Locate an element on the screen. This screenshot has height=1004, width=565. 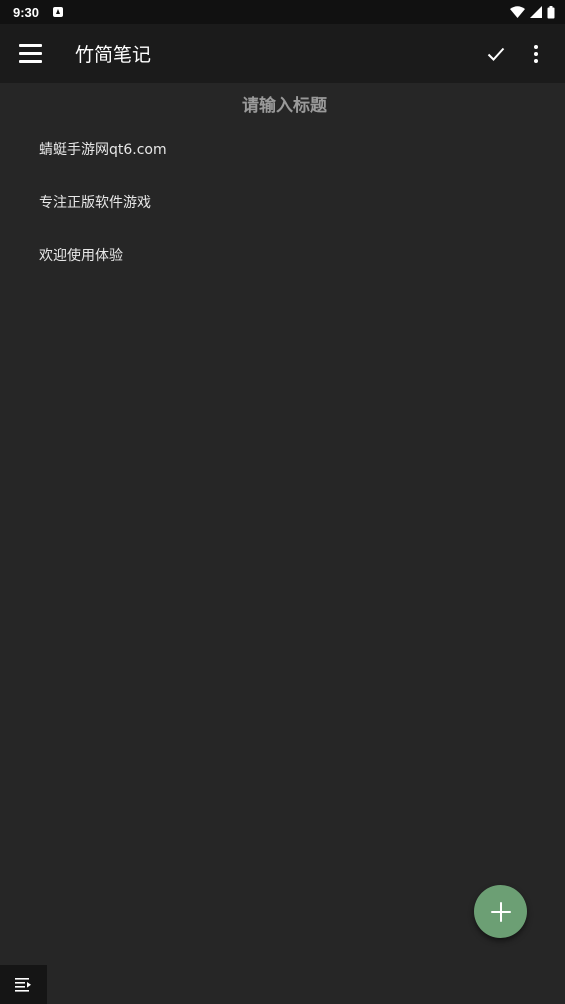
format-toggle-button is located at coordinates (23, 984).